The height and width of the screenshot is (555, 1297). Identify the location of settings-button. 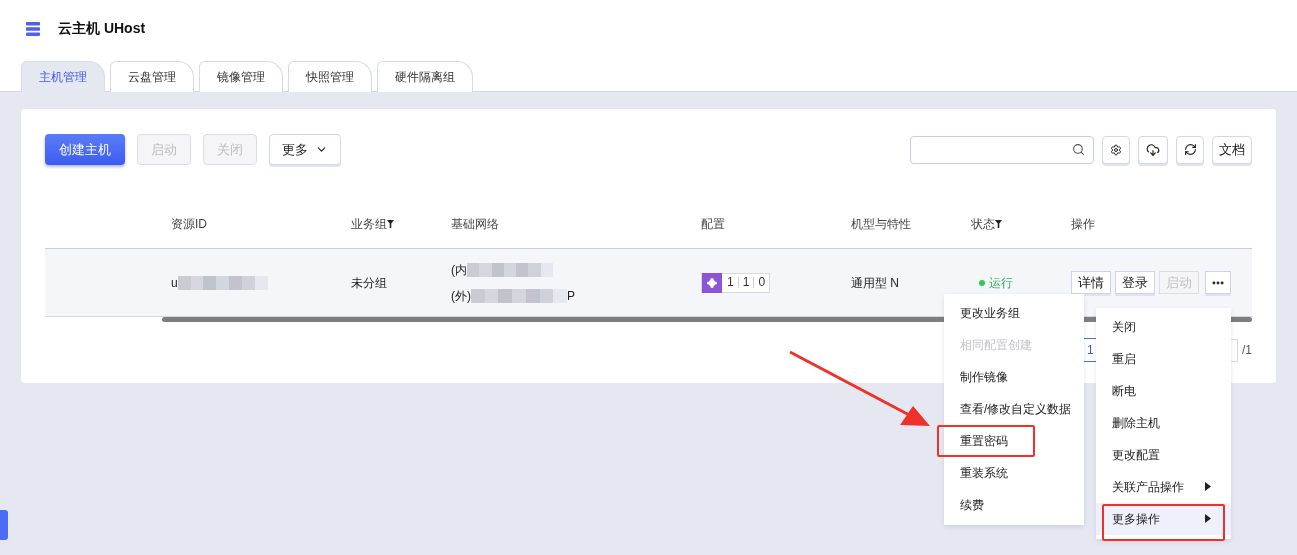
(1116, 149).